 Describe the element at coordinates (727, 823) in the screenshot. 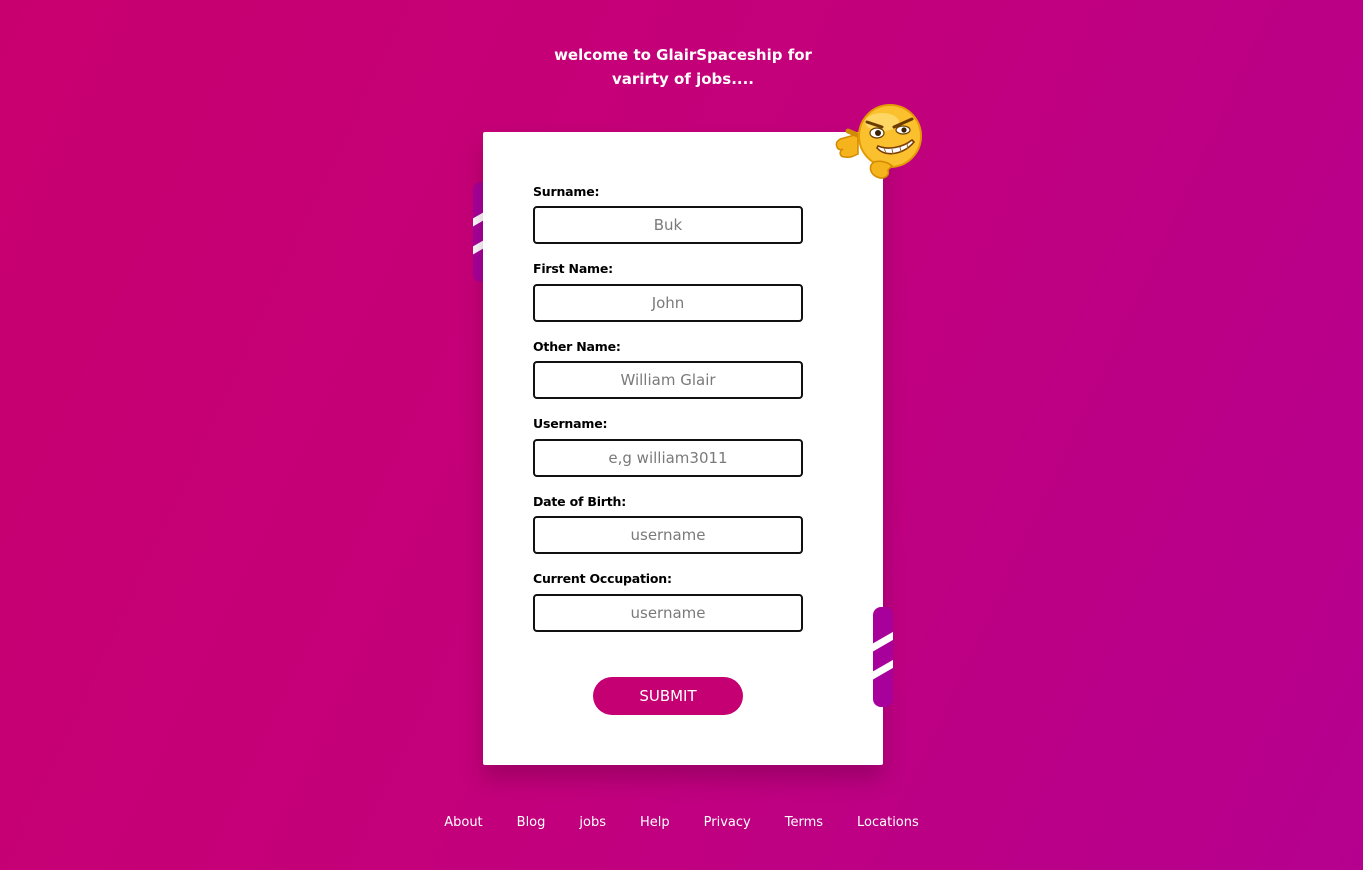

I see `footer-link-privacy: Privacy` at that location.